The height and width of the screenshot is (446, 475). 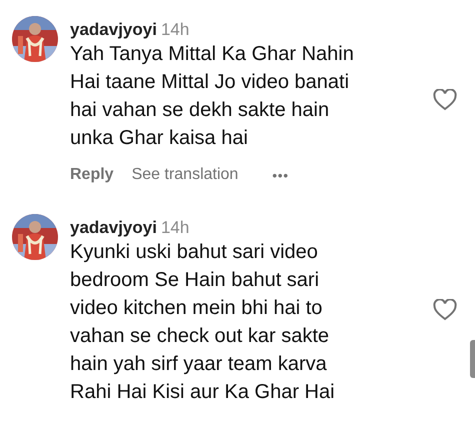 What do you see at coordinates (472, 359) in the screenshot?
I see `scrollbar` at bounding box center [472, 359].